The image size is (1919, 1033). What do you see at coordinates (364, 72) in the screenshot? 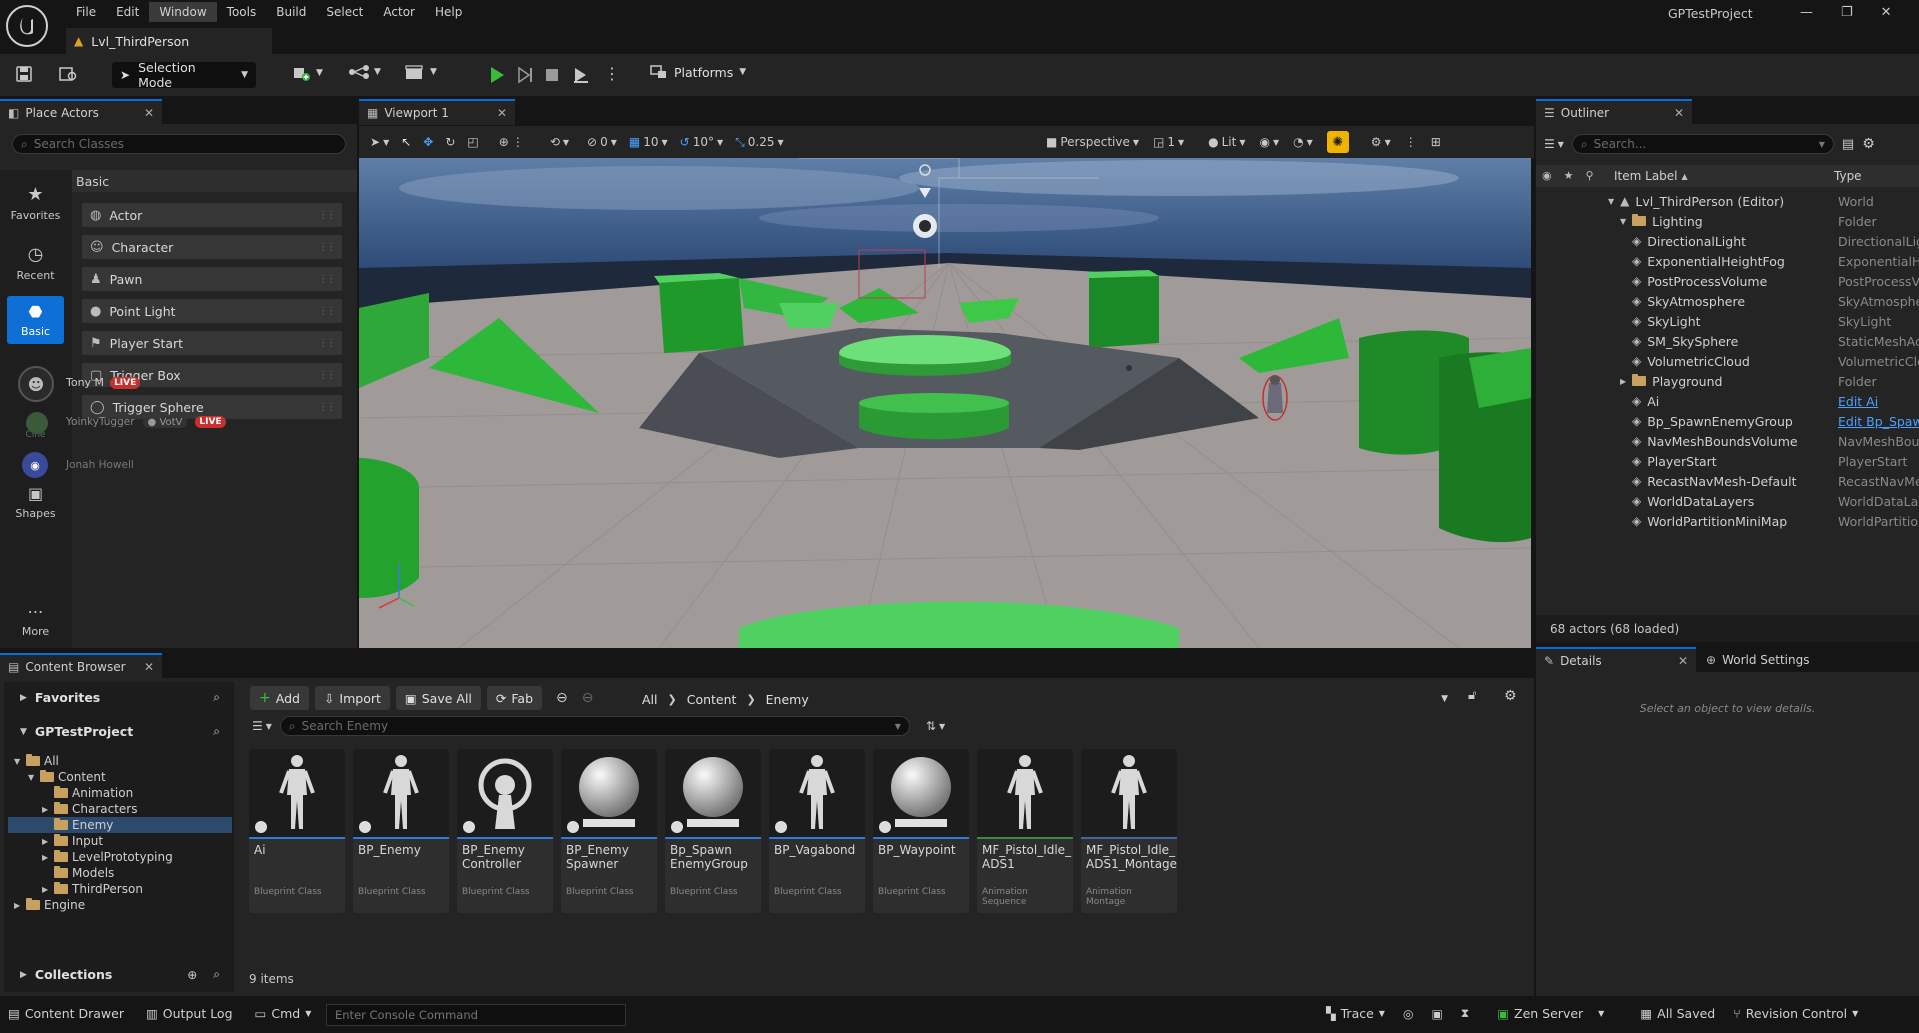
I see `blueprints-button: ▼` at bounding box center [364, 72].